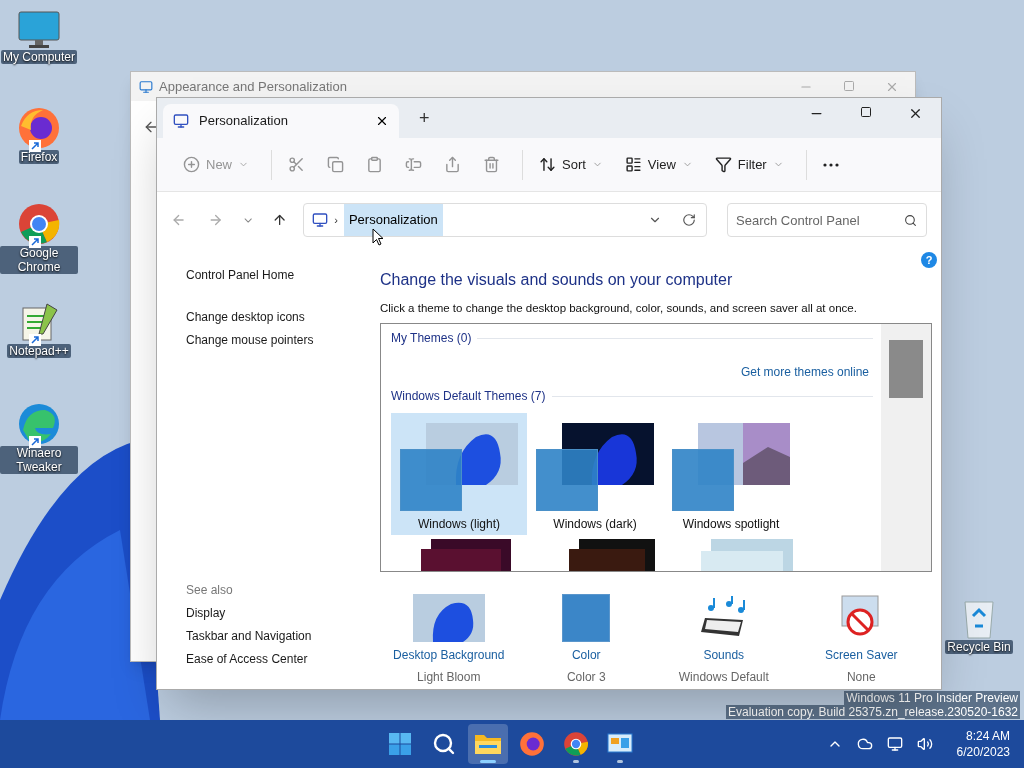  Describe the element at coordinates (424, 118) in the screenshot. I see `new-tab-button: +` at that location.